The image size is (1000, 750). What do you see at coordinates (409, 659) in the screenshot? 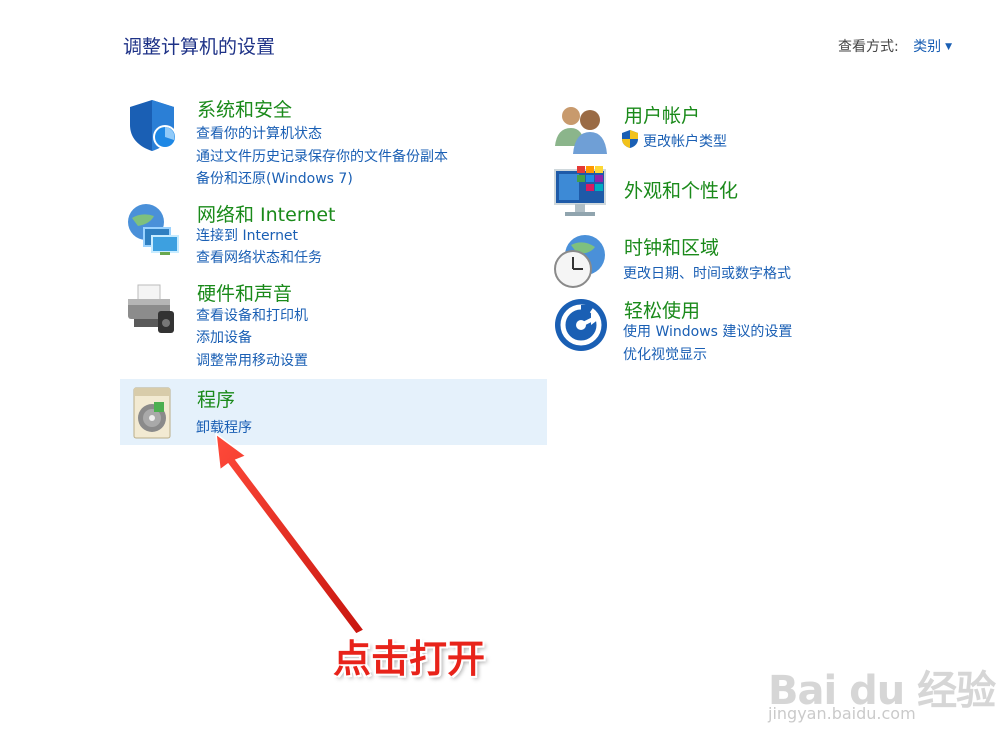
I see `annotation-label: 点击打开` at bounding box center [409, 659].